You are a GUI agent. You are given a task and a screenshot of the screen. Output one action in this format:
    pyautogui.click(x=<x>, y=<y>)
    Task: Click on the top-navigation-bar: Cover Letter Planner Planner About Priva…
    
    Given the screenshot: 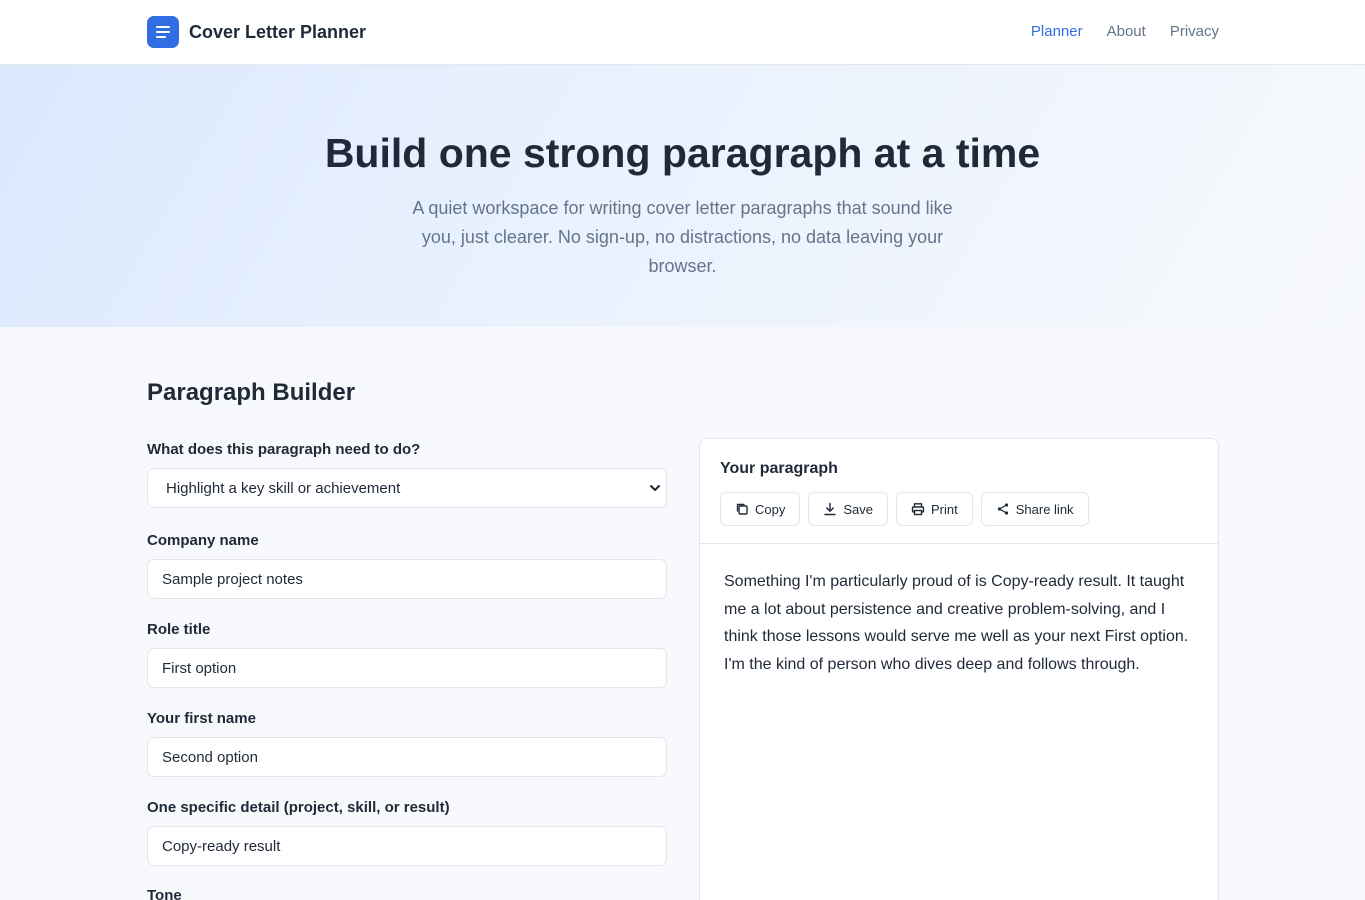 What is the action you would take?
    pyautogui.click(x=682, y=32)
    